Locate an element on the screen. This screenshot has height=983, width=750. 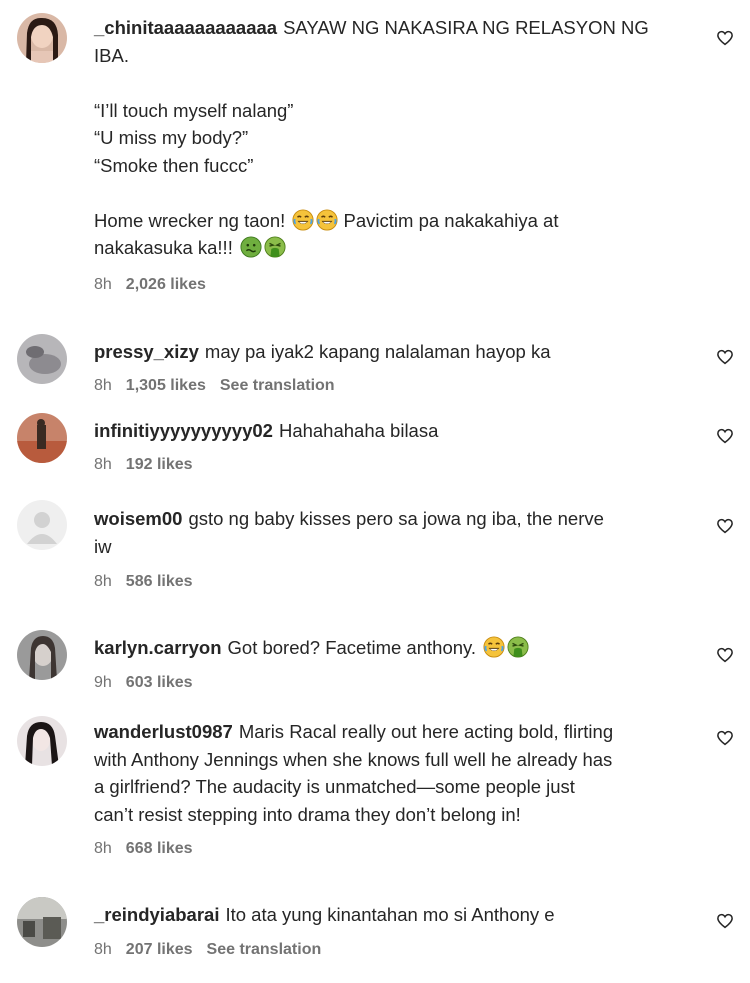
comment-text-rest: iw is located at coordinates (103, 546).